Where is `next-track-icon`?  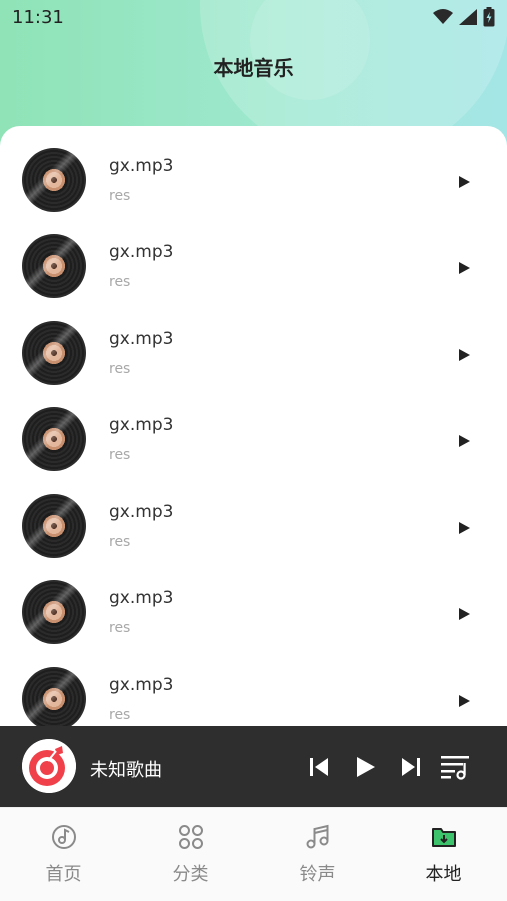
next-track-icon is located at coordinates (411, 767).